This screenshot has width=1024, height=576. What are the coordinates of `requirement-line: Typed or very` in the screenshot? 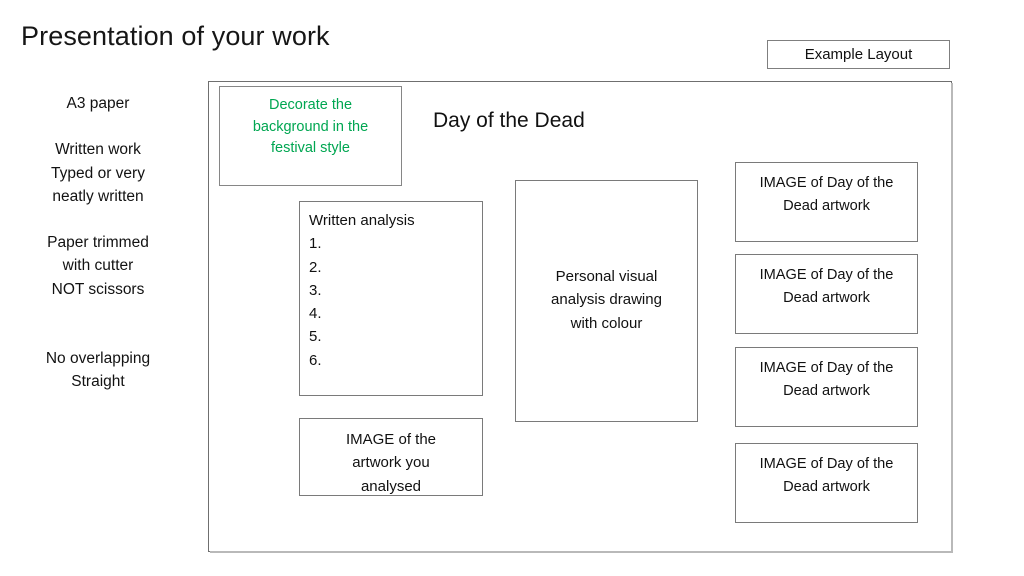 It's located at (98, 173).